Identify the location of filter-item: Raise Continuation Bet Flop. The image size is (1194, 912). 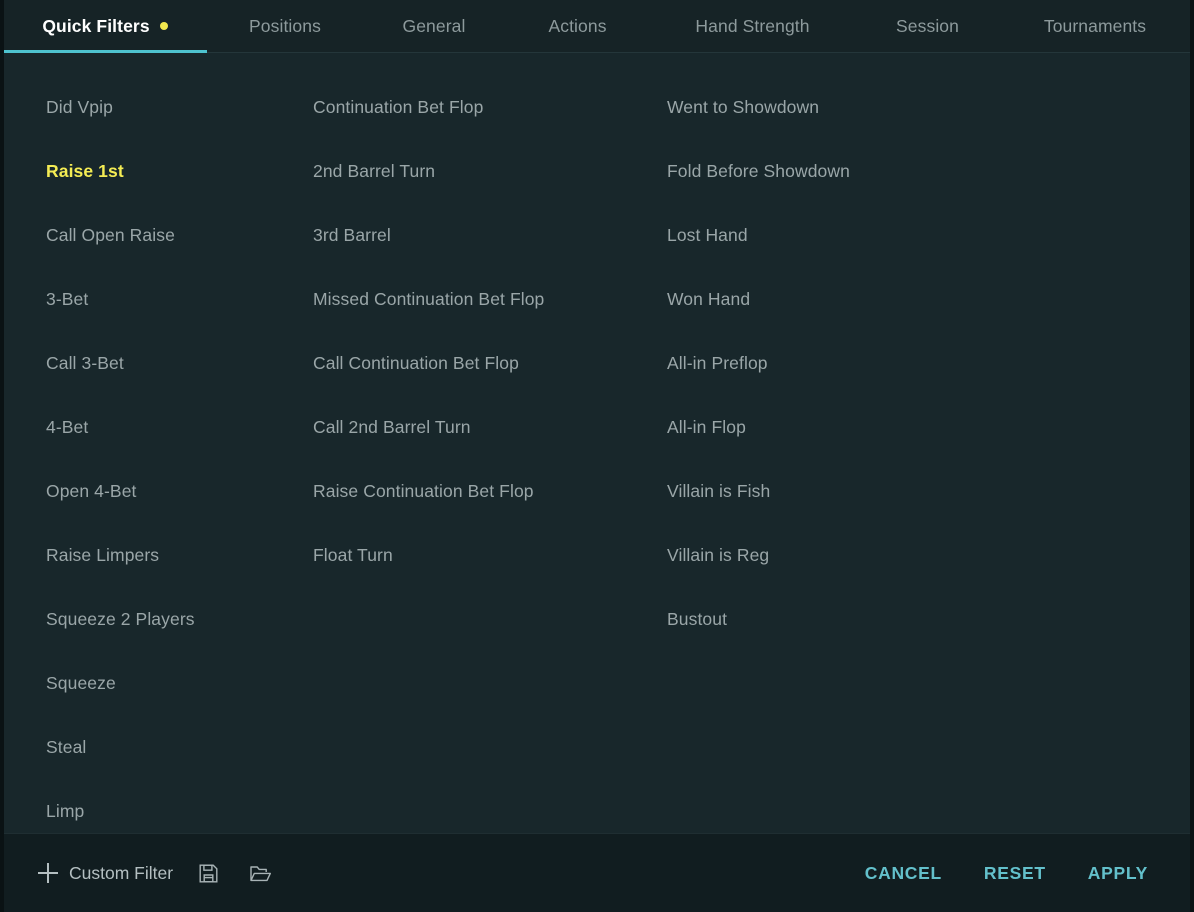
(466, 491).